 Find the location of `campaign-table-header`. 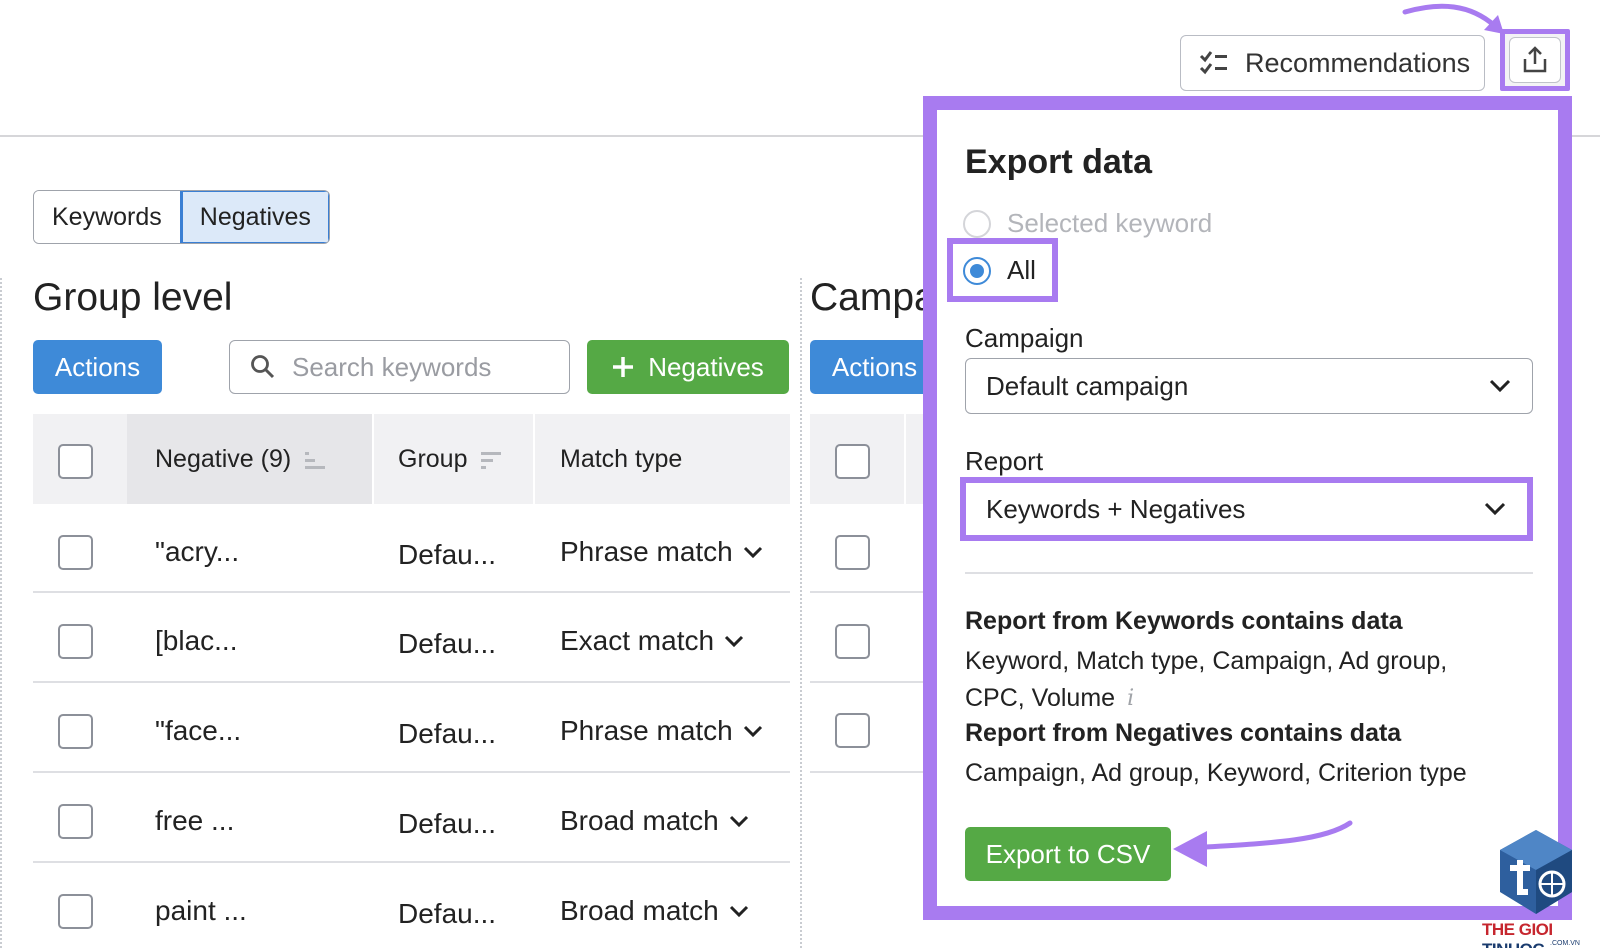

campaign-table-header is located at coordinates (875, 459).